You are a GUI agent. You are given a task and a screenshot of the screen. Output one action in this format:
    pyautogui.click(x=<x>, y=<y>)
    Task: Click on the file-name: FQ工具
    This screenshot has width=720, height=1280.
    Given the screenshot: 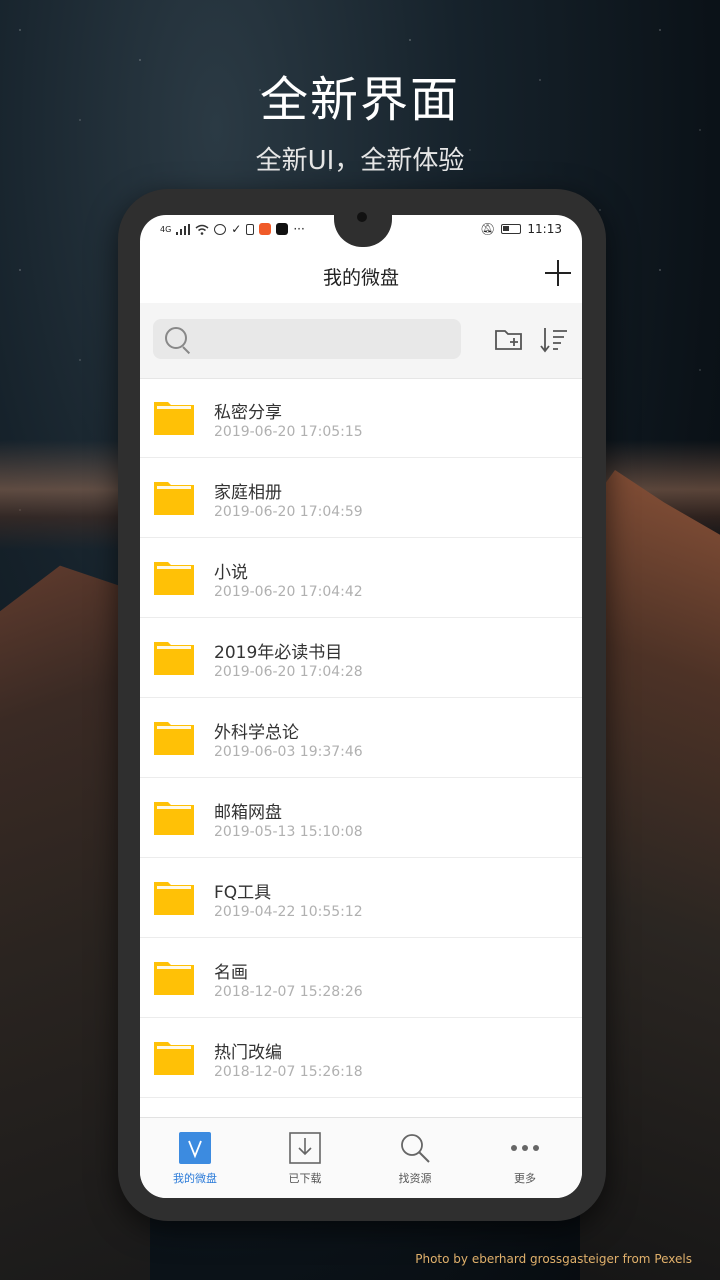 What is the action you would take?
    pyautogui.click(x=243, y=893)
    